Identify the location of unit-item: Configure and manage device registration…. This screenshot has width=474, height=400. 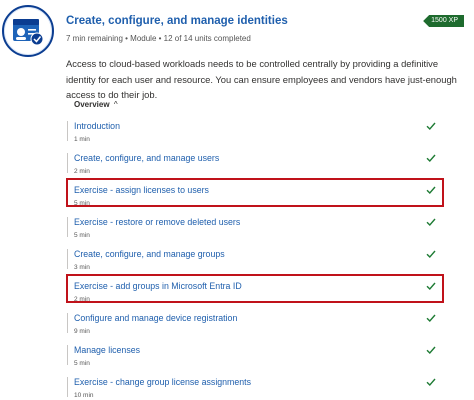
(255, 323).